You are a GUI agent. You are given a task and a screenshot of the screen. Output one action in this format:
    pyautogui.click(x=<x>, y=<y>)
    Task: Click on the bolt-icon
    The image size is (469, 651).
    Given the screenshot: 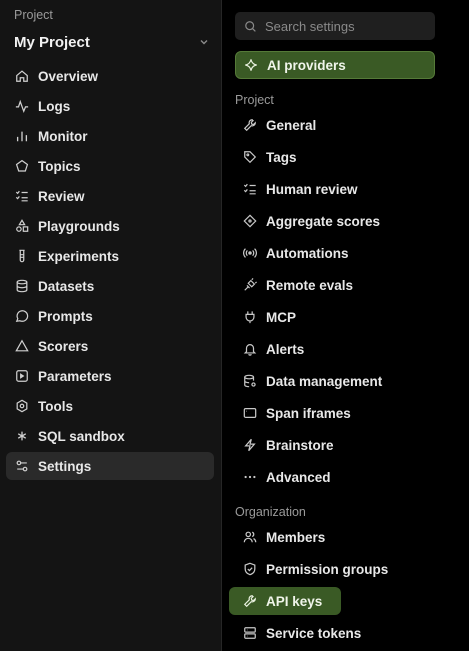 What is the action you would take?
    pyautogui.click(x=250, y=445)
    